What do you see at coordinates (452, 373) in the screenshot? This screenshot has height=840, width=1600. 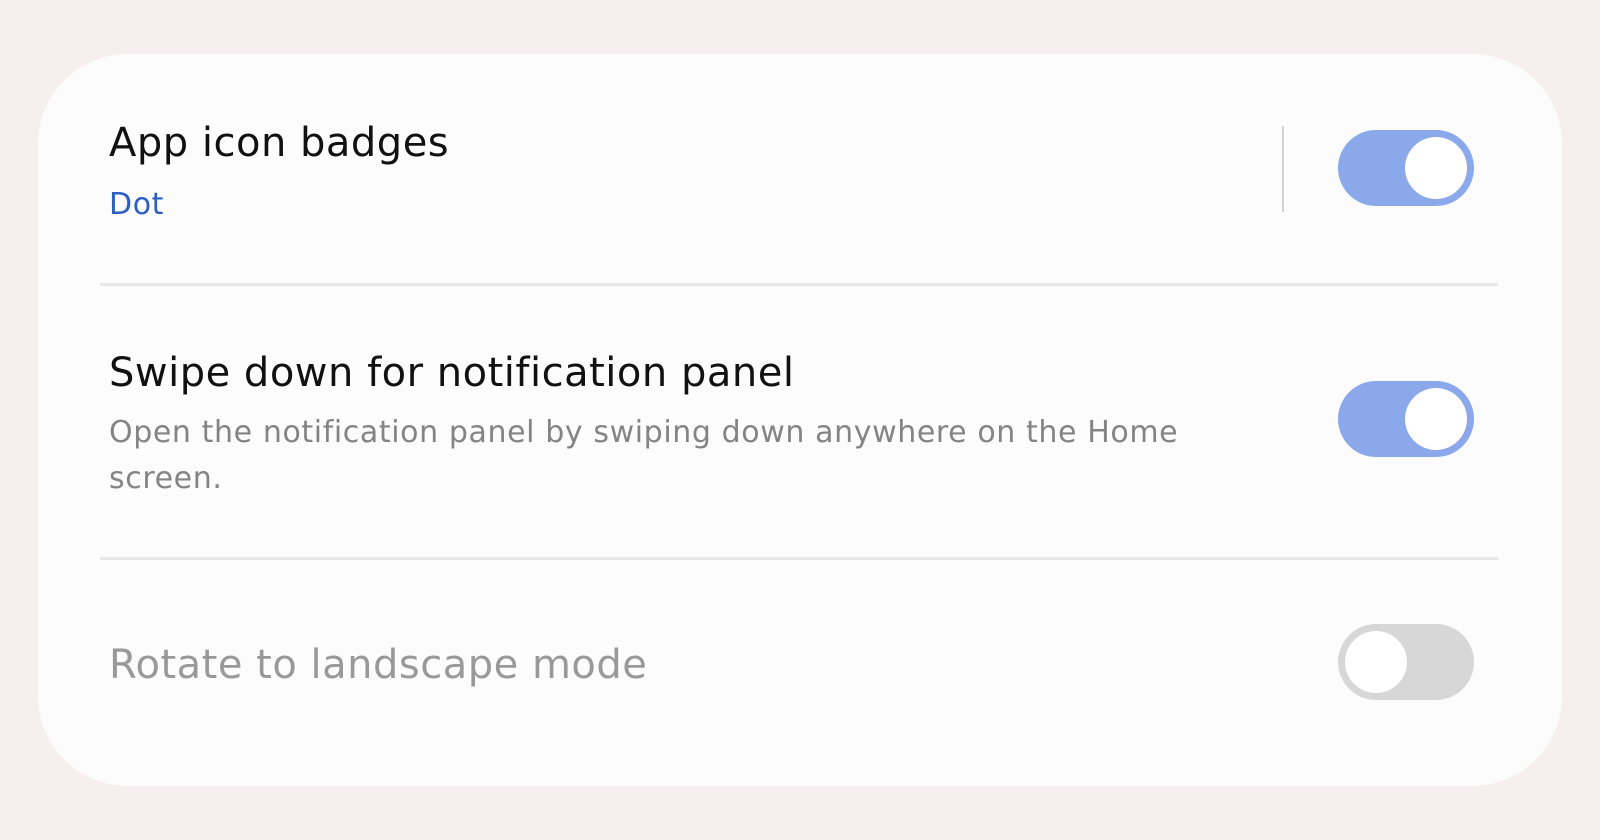 I see `setting-title: Swipe down for notification panel` at bounding box center [452, 373].